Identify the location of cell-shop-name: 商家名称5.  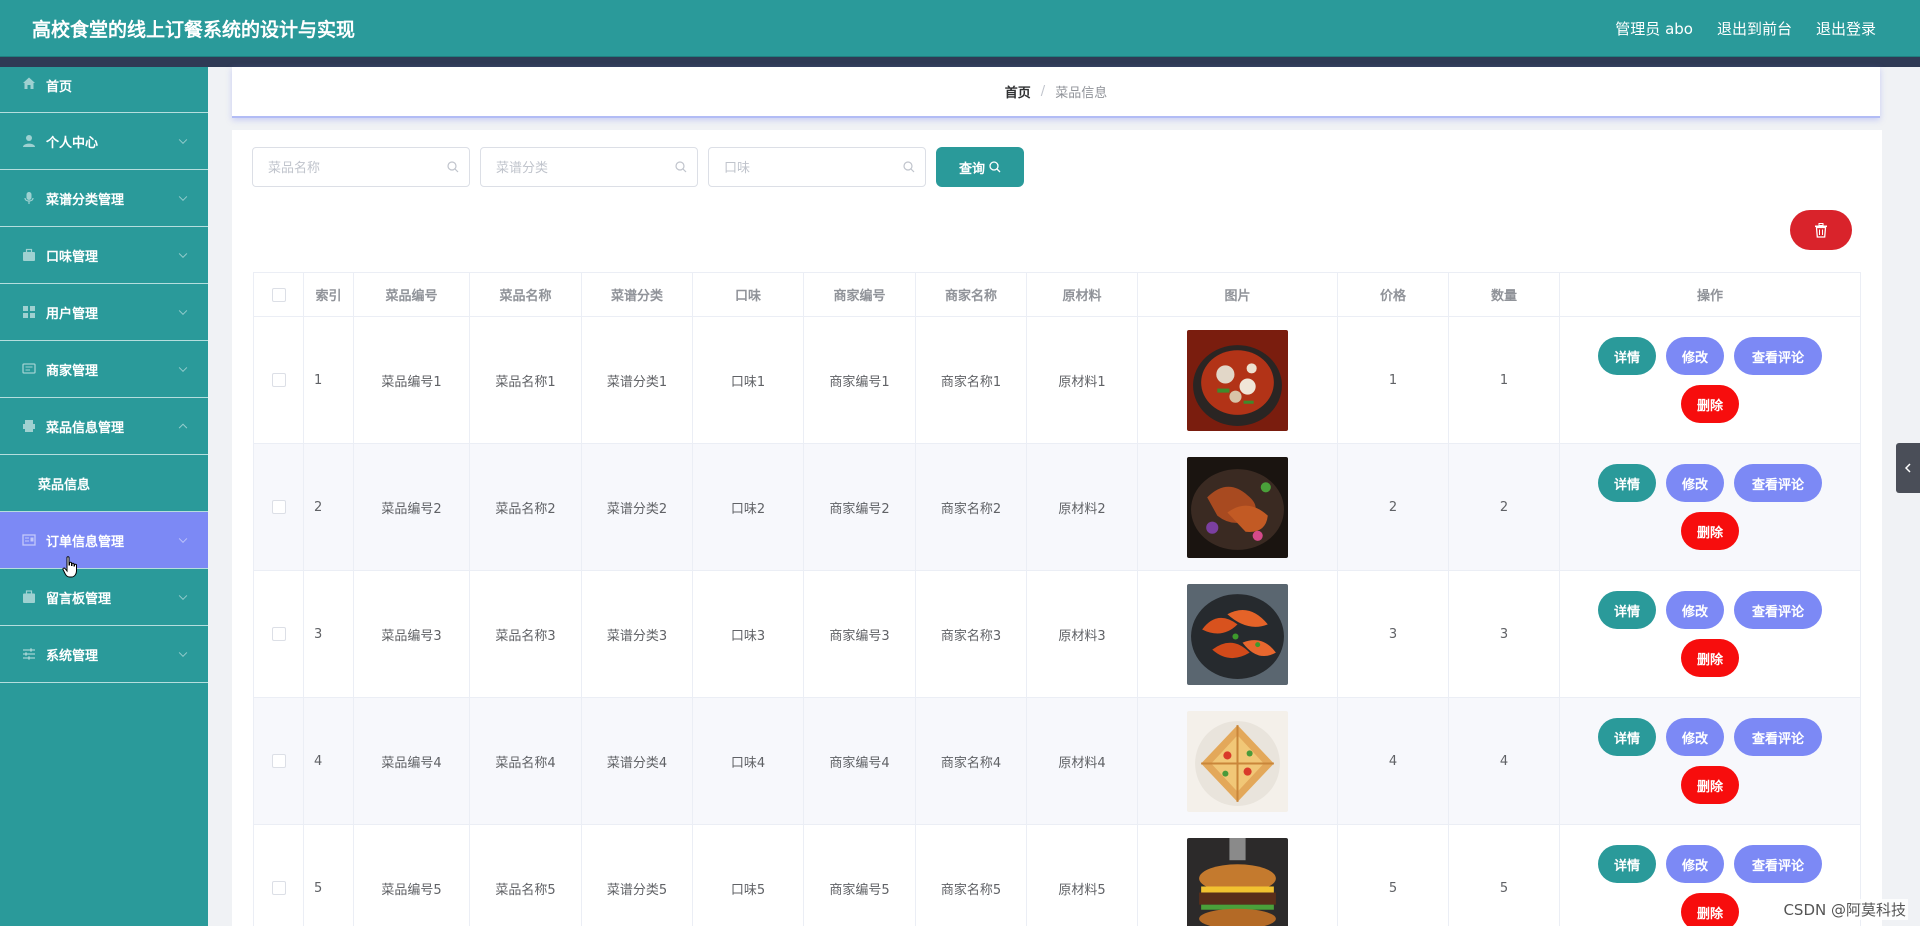
(971, 875).